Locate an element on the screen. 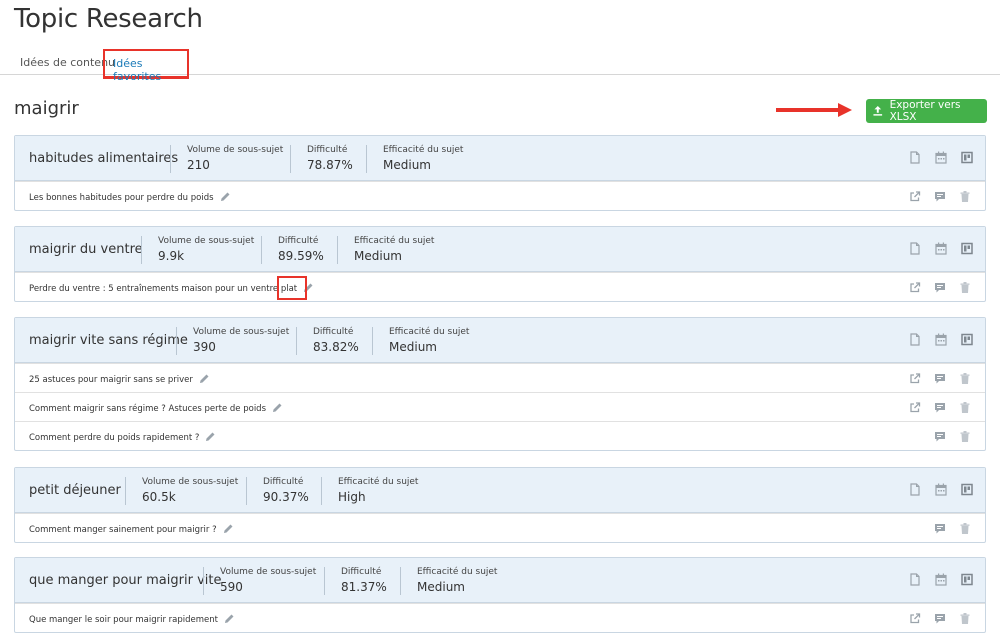  metric-difficulty: Difficulté 81.37% is located at coordinates (355, 581).